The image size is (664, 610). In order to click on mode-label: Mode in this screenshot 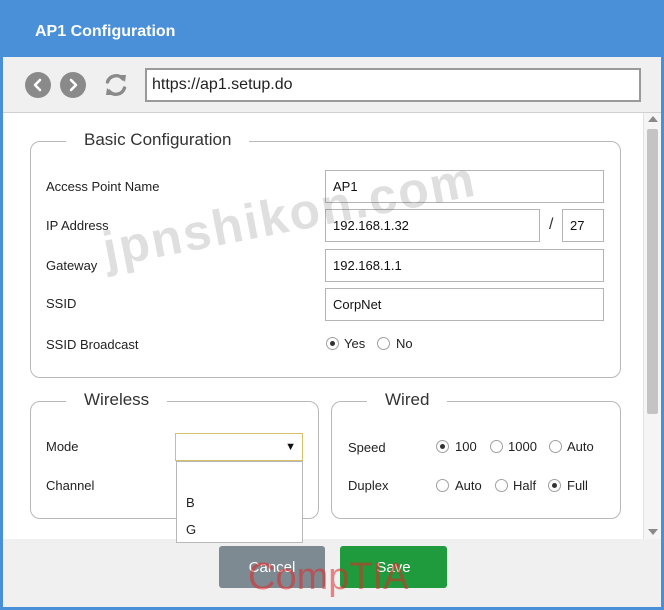, I will do `click(62, 446)`.